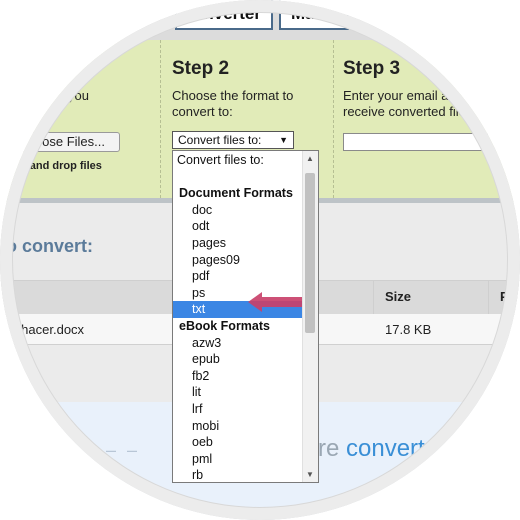 This screenshot has height=520, width=520. What do you see at coordinates (399, 95) in the screenshot?
I see `step3-text-line1: Enter your email ad` at bounding box center [399, 95].